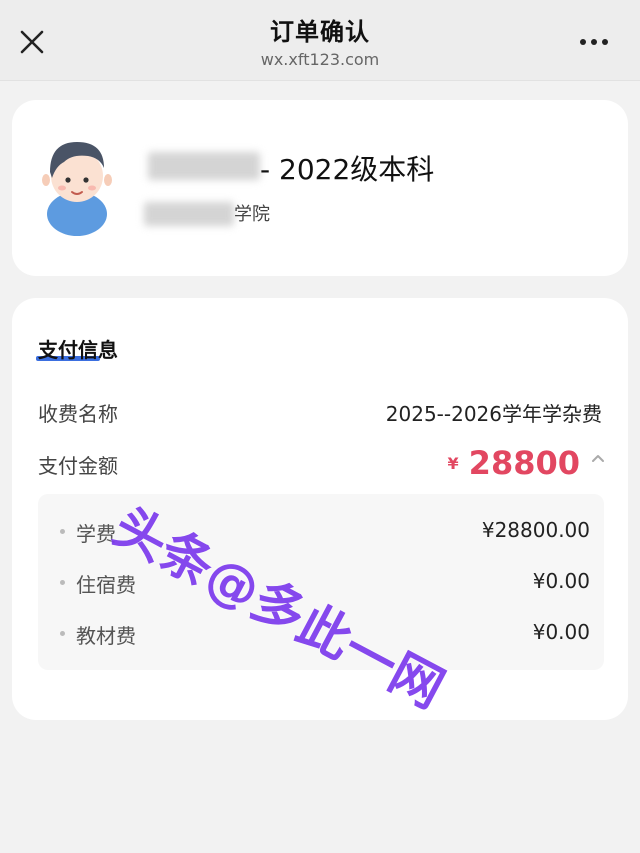 The height and width of the screenshot is (853, 640). I want to click on fee-name-label: 收费名称, so click(78, 414).